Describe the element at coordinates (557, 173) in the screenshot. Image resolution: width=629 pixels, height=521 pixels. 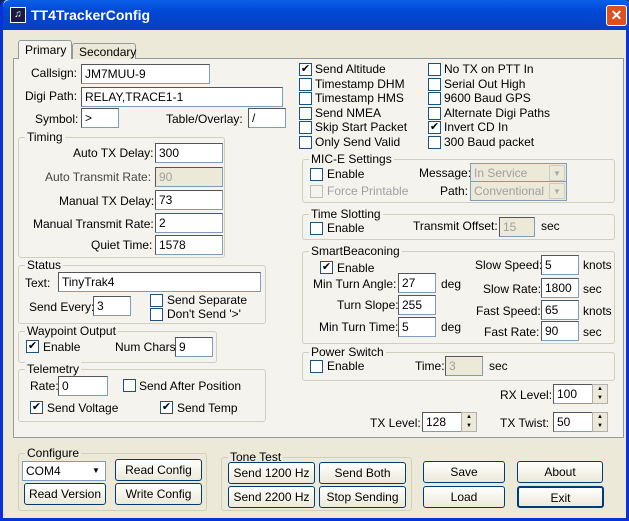
I see `chevron-down-icon: ▼` at that location.